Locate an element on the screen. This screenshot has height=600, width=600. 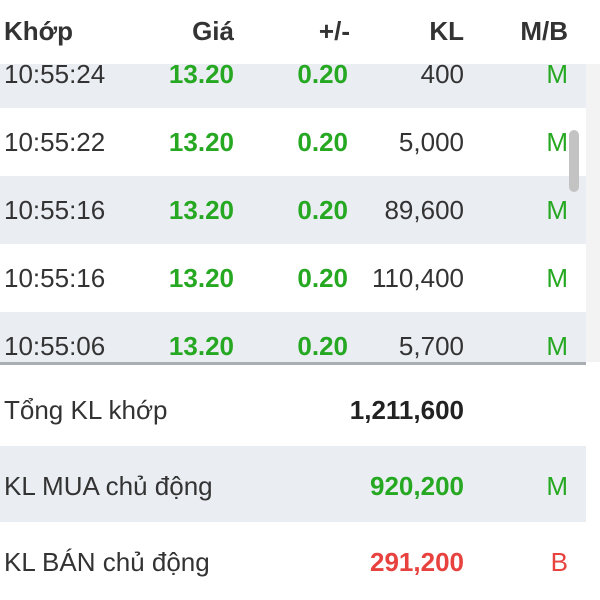
summary-total-row: Tổng KL khớp 1,211,600 is located at coordinates (293, 408).